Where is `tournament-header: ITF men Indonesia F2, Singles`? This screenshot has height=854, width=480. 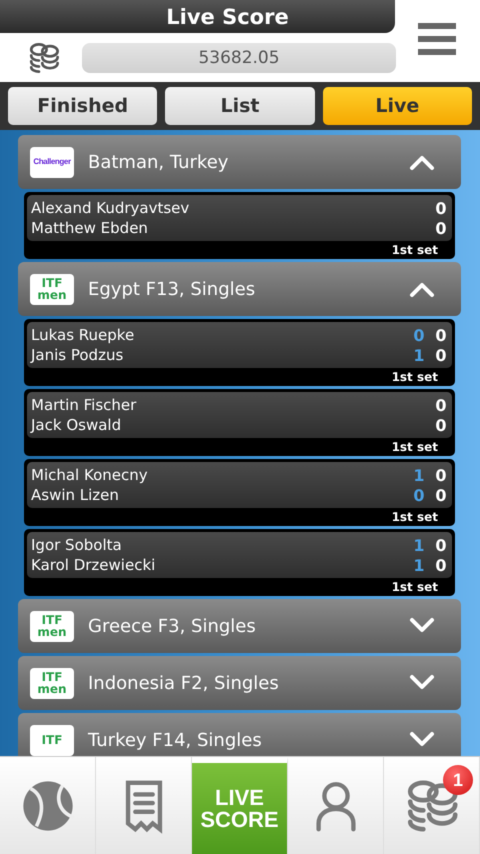
tournament-header: ITF men Indonesia F2, Singles is located at coordinates (239, 683).